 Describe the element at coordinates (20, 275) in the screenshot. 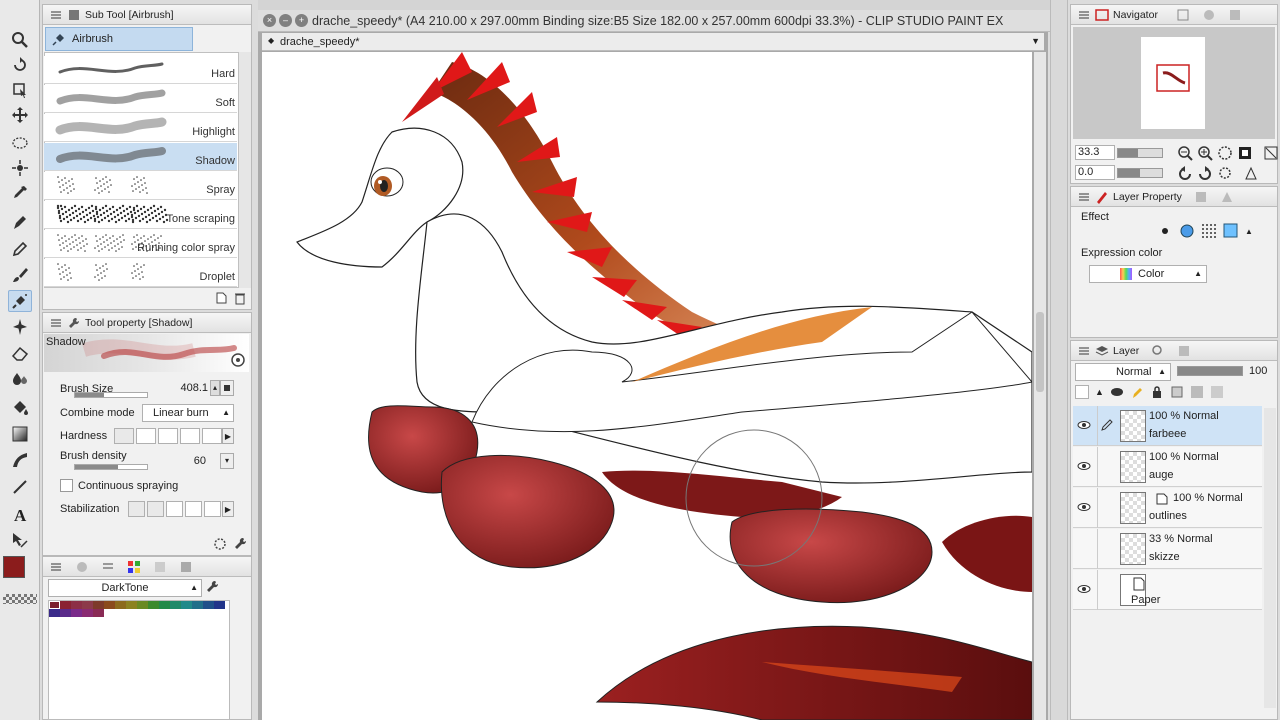

I see `brush-tool-icon` at that location.